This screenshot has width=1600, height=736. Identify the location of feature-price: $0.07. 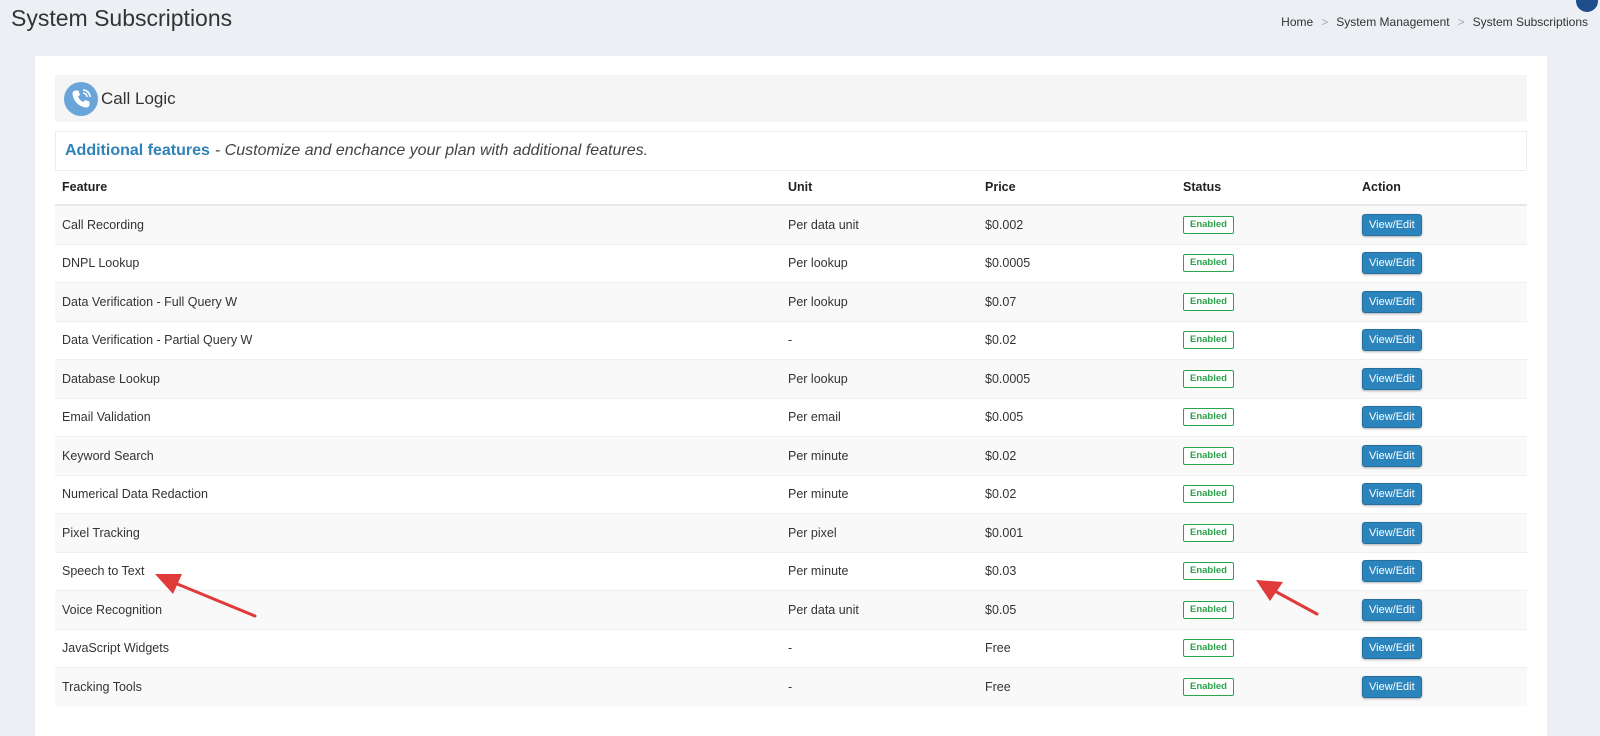
(1077, 301).